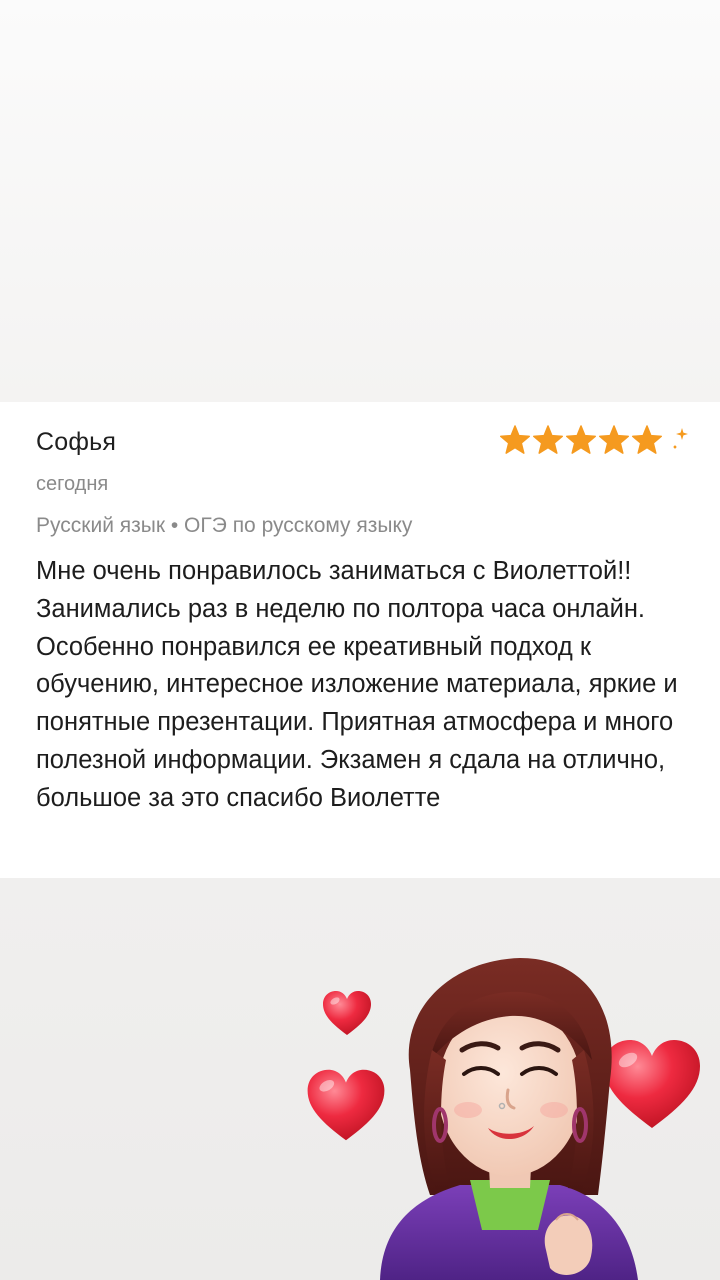  What do you see at coordinates (509, 1119) in the screenshot?
I see `avatar-sticker` at bounding box center [509, 1119].